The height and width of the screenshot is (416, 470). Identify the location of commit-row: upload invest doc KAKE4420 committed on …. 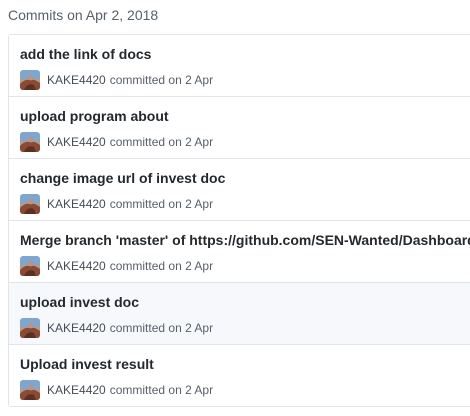
(239, 313).